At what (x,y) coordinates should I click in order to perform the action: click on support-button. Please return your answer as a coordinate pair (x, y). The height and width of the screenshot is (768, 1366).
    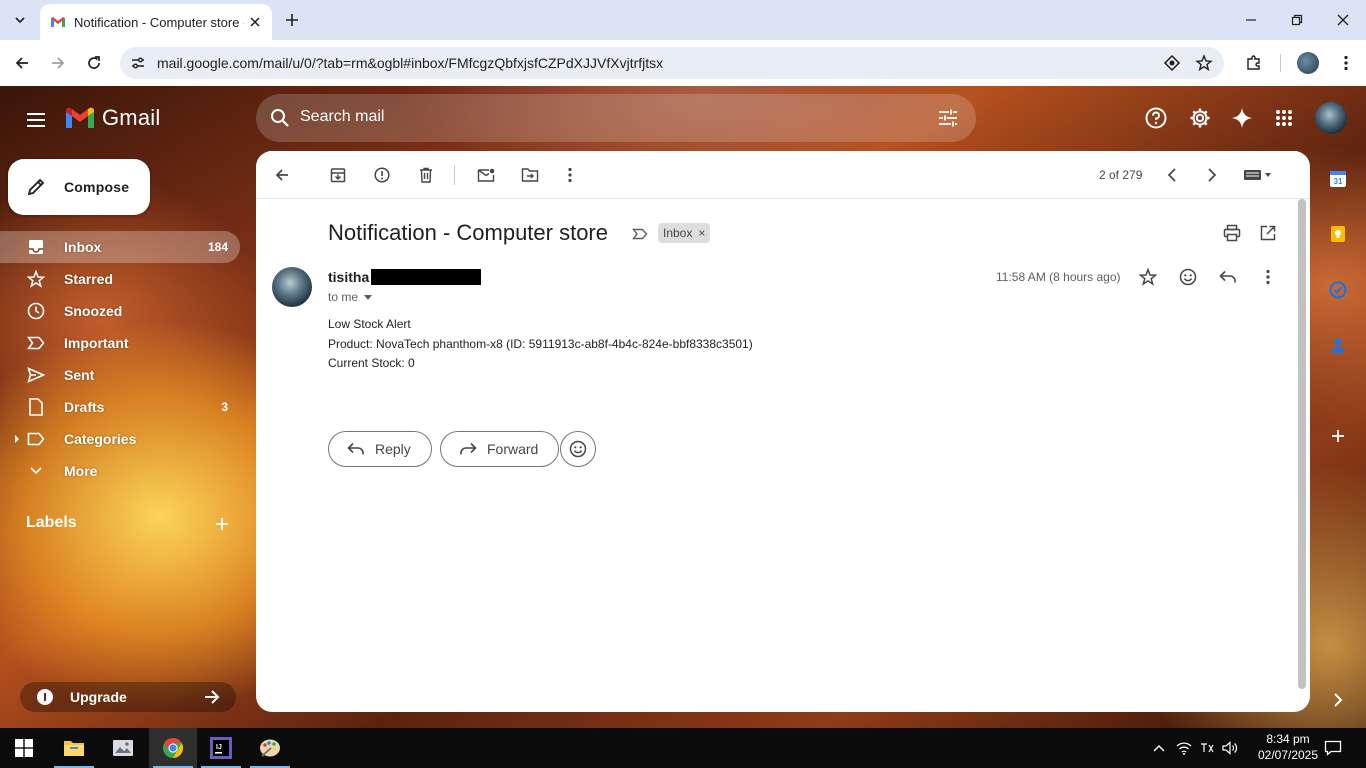
    Looking at the image, I should click on (1156, 118).